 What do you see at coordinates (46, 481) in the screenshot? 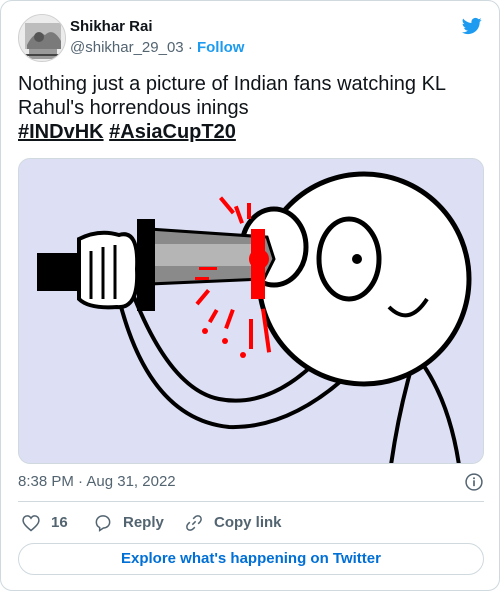
I see `tweet-time: 8:38 PM` at bounding box center [46, 481].